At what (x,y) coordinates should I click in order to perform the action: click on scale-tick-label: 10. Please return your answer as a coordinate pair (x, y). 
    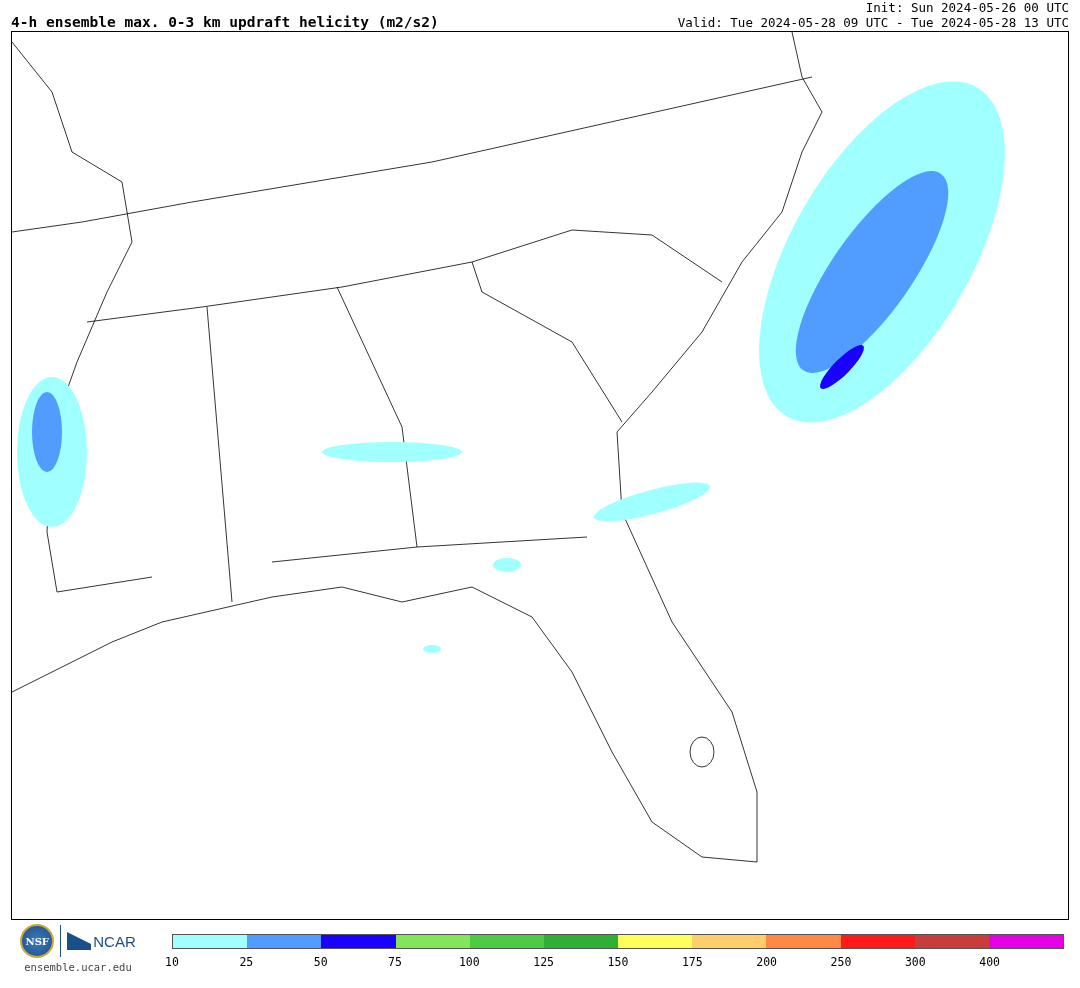
    Looking at the image, I should click on (172, 962).